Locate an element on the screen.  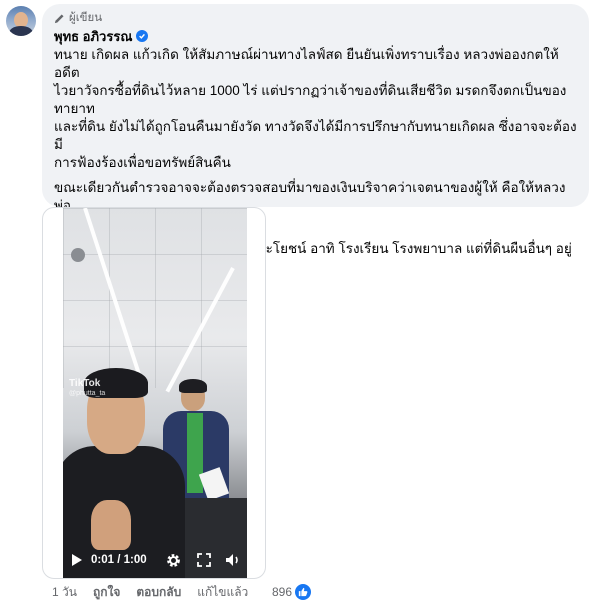
video-time: 0:01 / 1:00 is located at coordinates (119, 560).